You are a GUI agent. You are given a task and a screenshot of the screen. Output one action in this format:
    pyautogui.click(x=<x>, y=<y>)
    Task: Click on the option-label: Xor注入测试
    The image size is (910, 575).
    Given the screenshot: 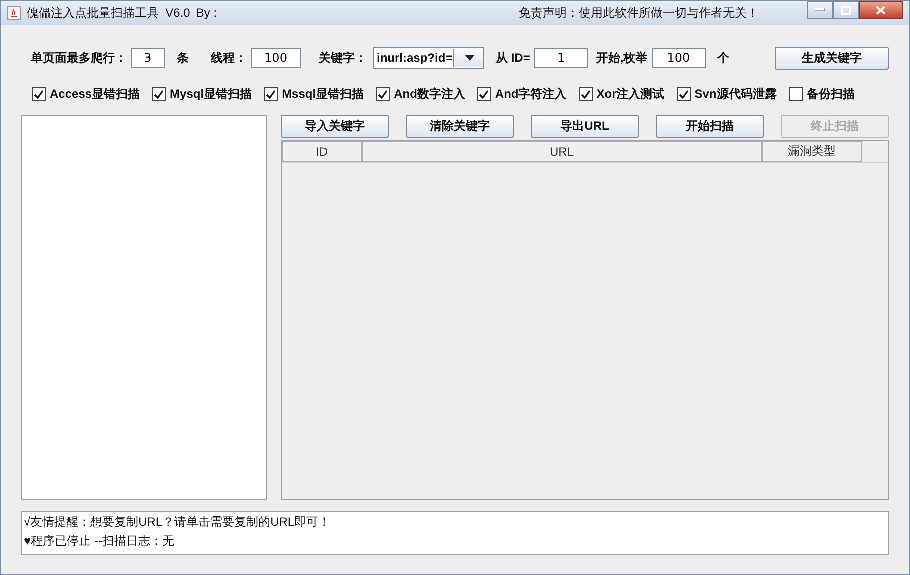 What is the action you would take?
    pyautogui.click(x=630, y=94)
    